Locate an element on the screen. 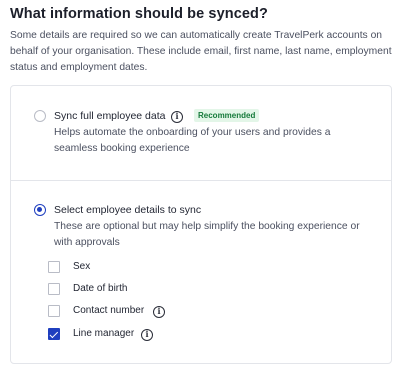 This screenshot has height=373, width=403. contact-number-checkbox-label: Contact number is located at coordinates (108, 310).